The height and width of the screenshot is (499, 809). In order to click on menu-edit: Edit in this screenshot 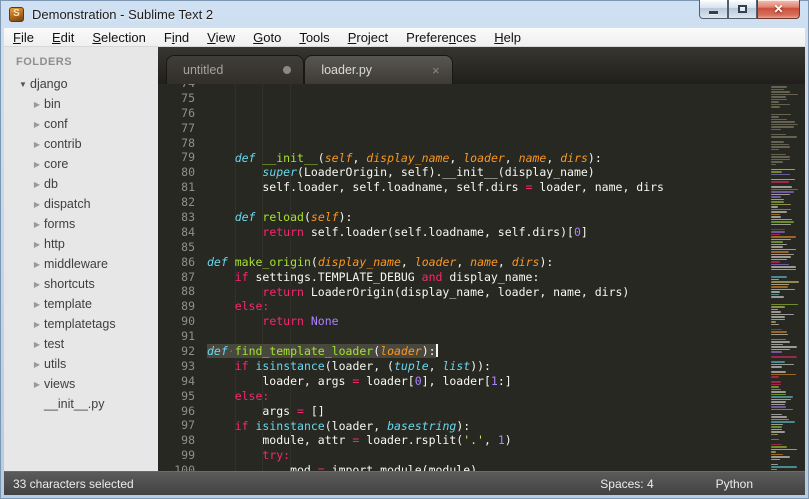, I will do `click(63, 37)`.